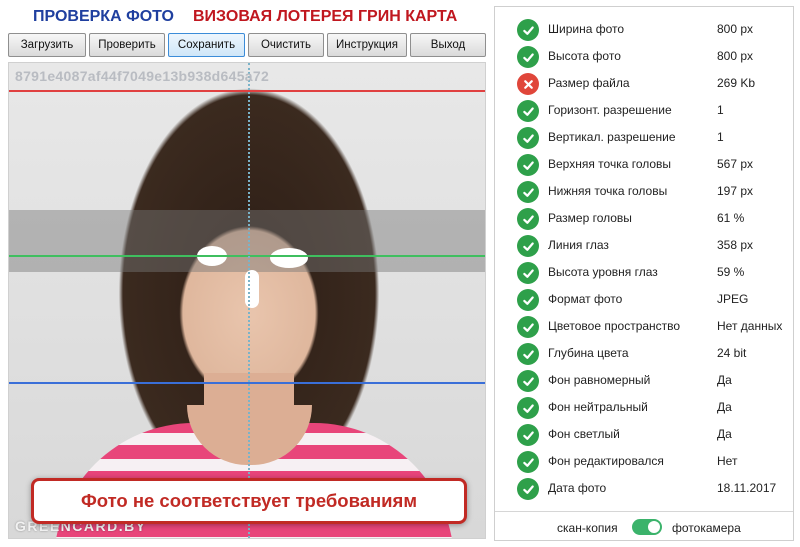 The image size is (800, 547). Describe the element at coordinates (644, 84) in the screenshot. I see `check-row: Размер файла 269 Kb` at that location.